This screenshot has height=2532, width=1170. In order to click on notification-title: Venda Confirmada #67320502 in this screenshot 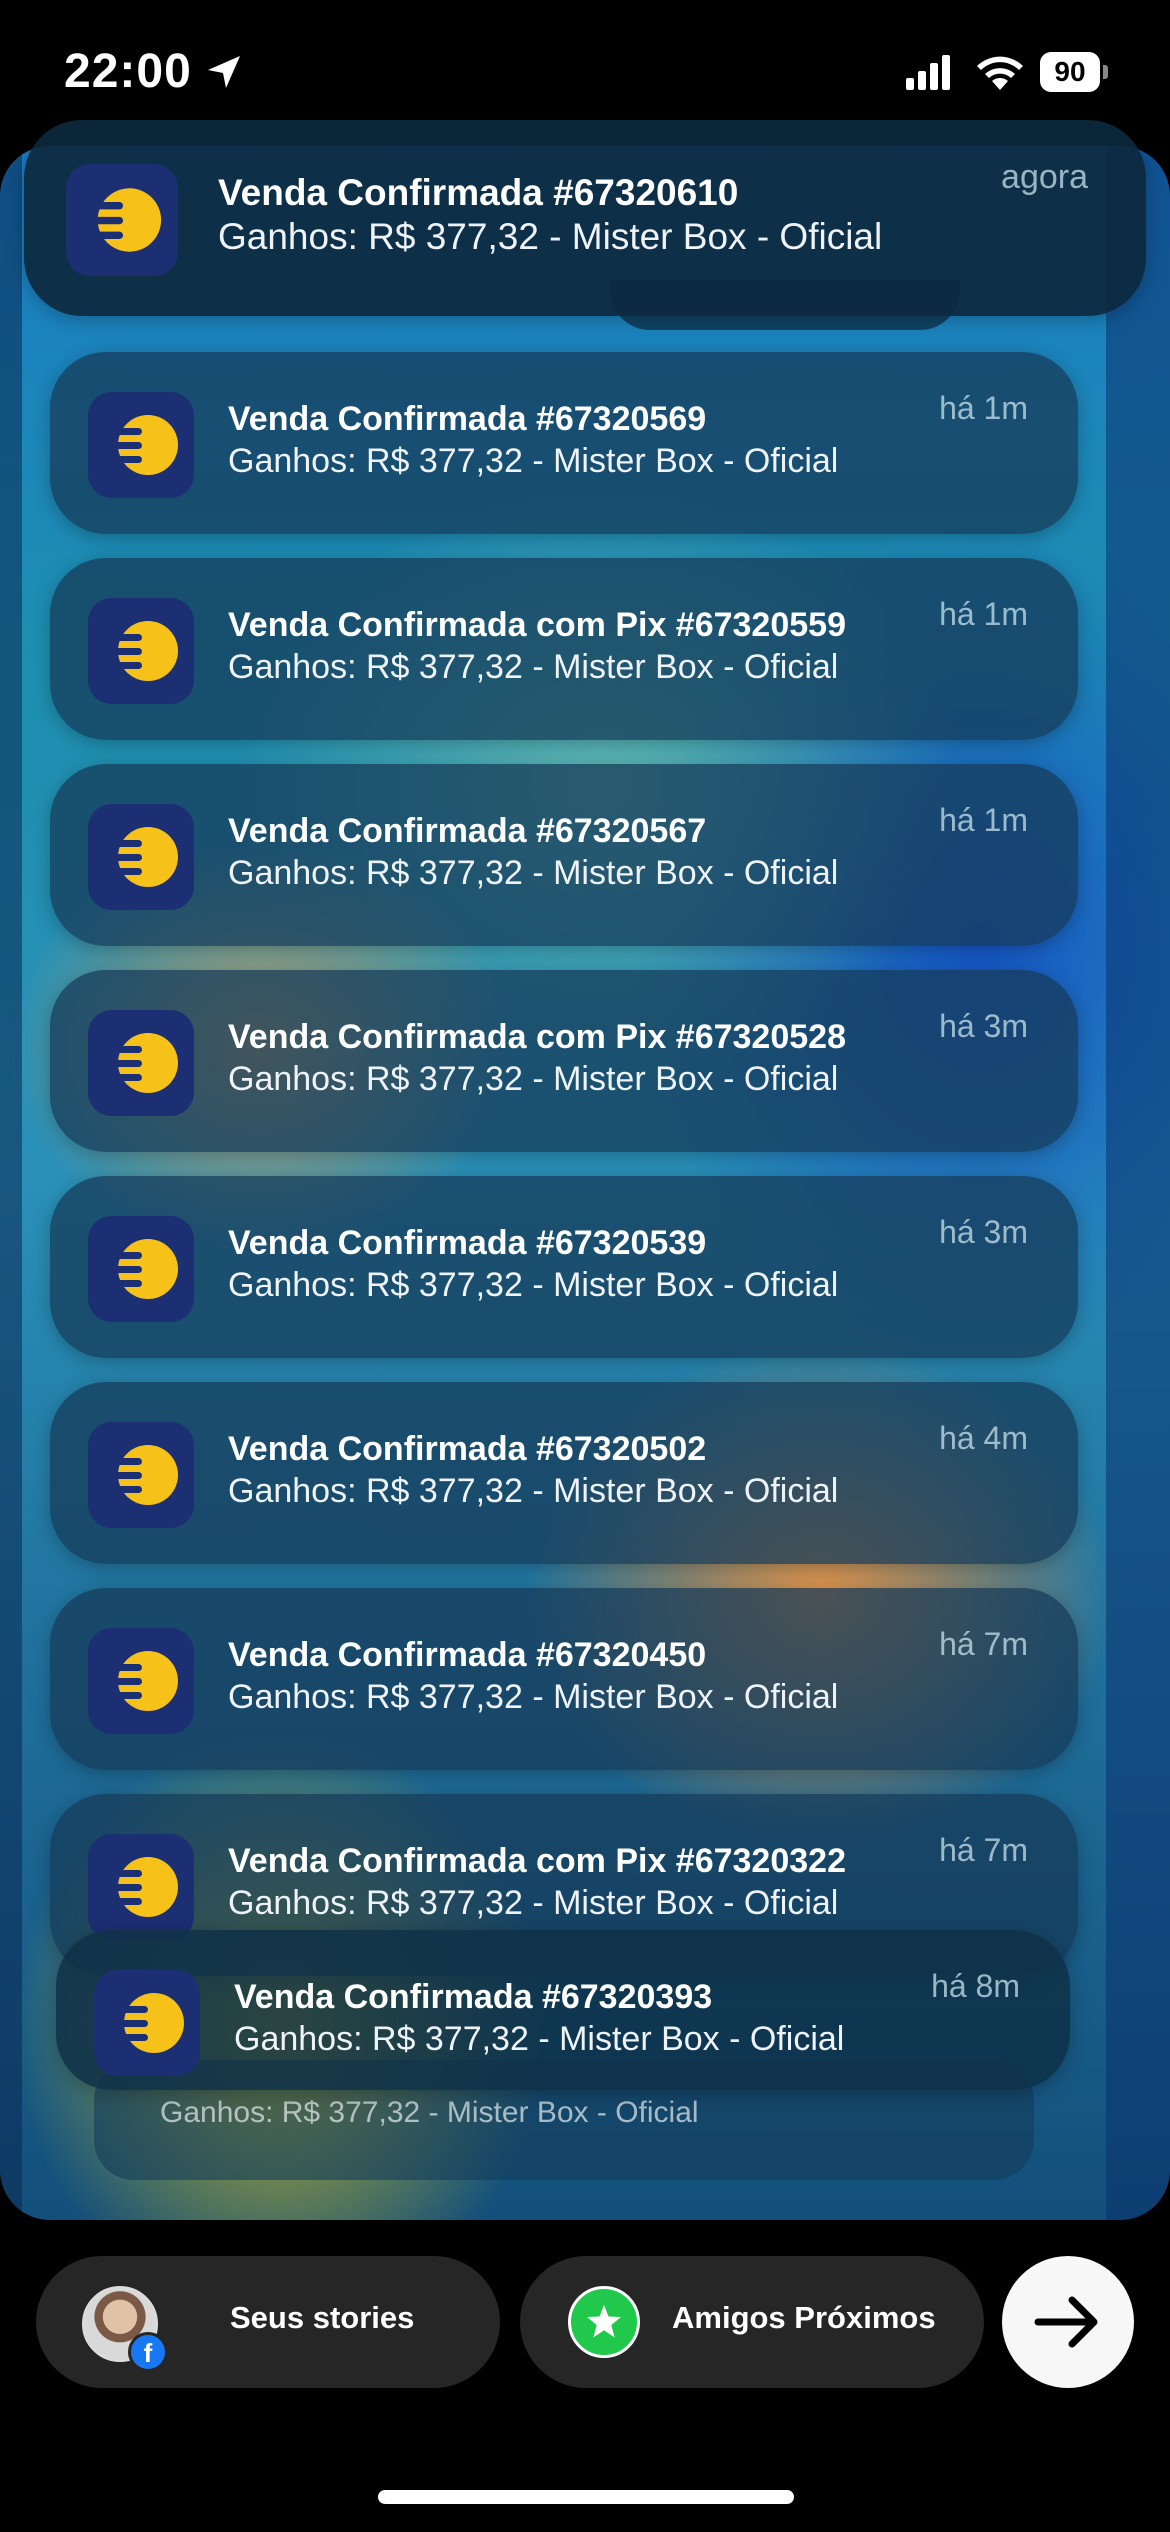, I will do `click(467, 1449)`.